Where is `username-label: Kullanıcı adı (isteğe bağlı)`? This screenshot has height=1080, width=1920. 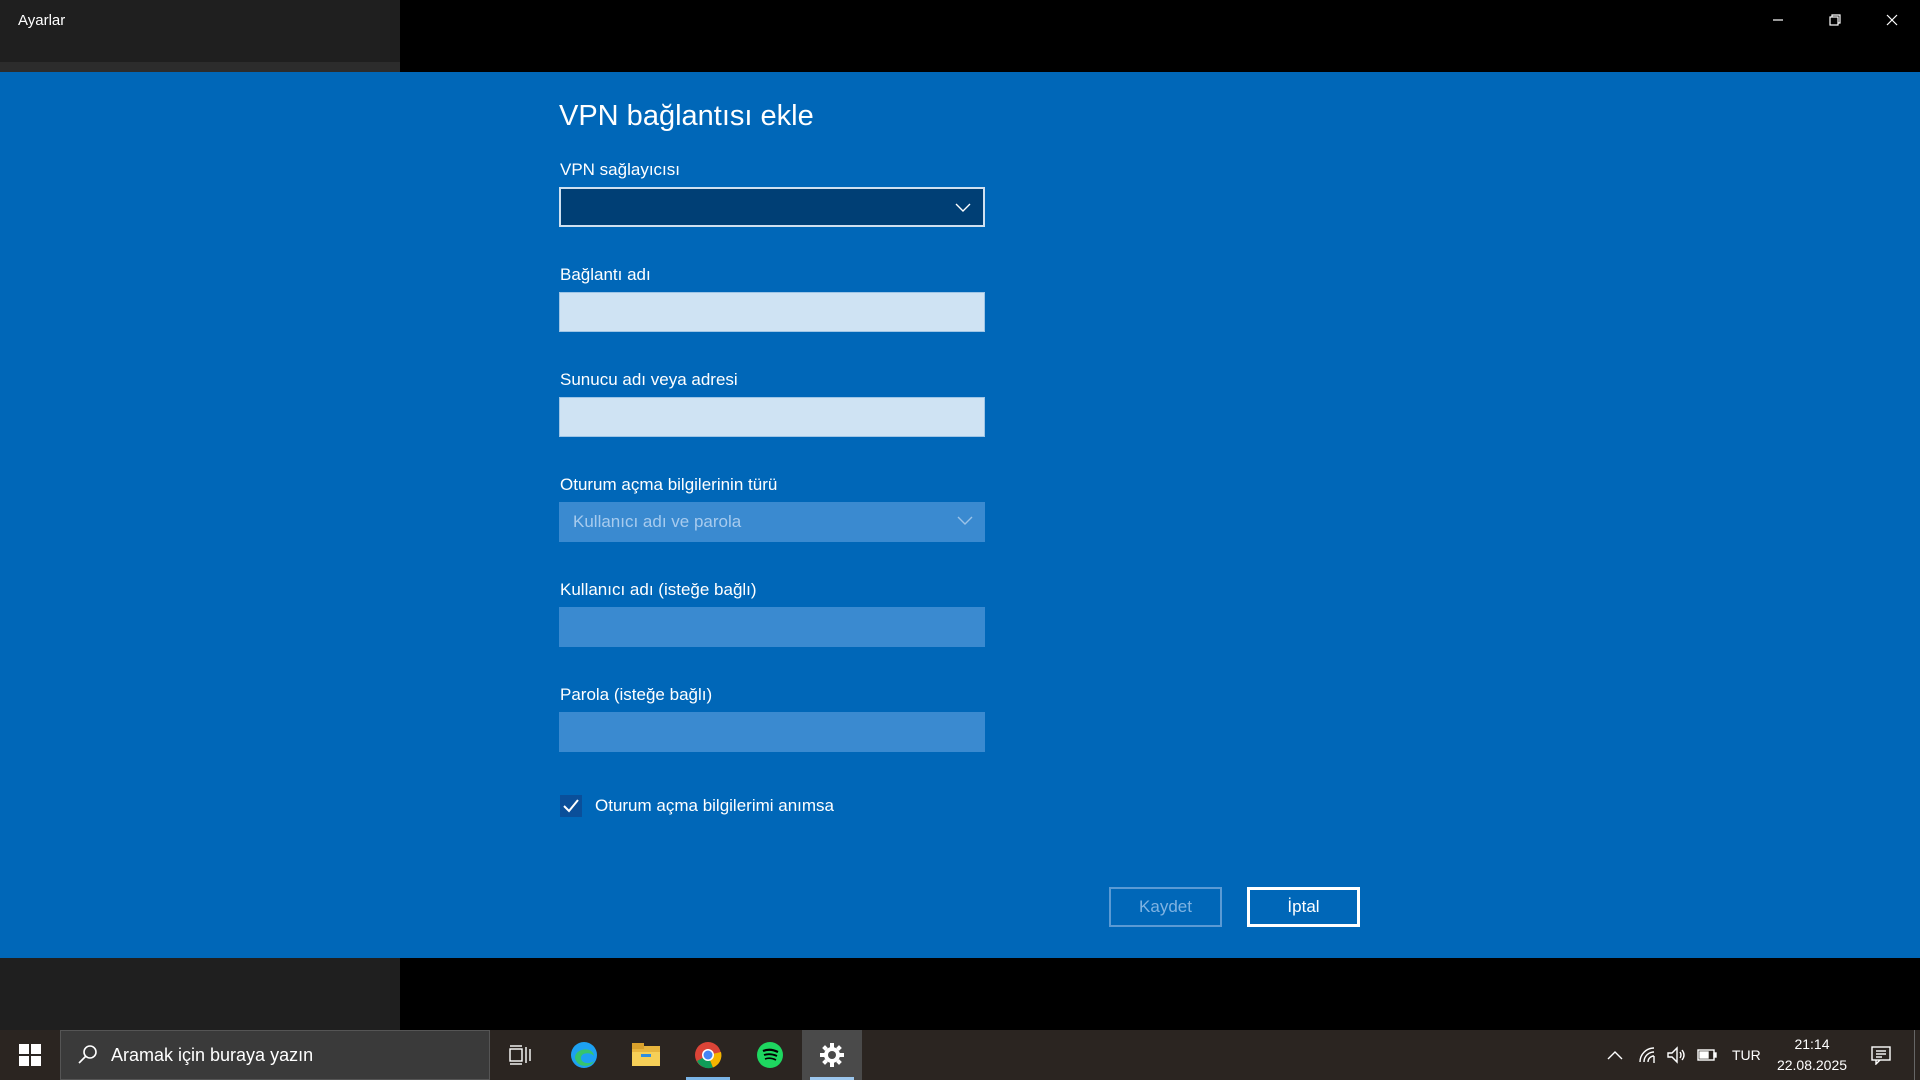
username-label: Kullanıcı adı (isteğe bağlı) is located at coordinates (658, 589).